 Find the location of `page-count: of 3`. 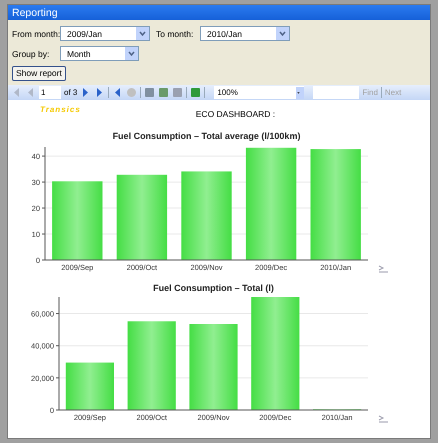

page-count: of 3 is located at coordinates (71, 92).